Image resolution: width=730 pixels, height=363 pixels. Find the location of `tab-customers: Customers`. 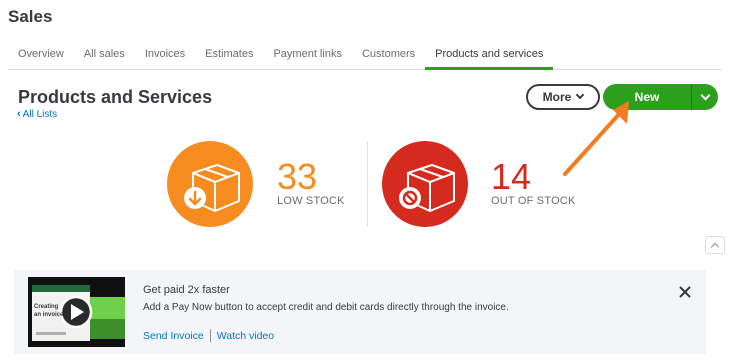

tab-customers: Customers is located at coordinates (388, 54).